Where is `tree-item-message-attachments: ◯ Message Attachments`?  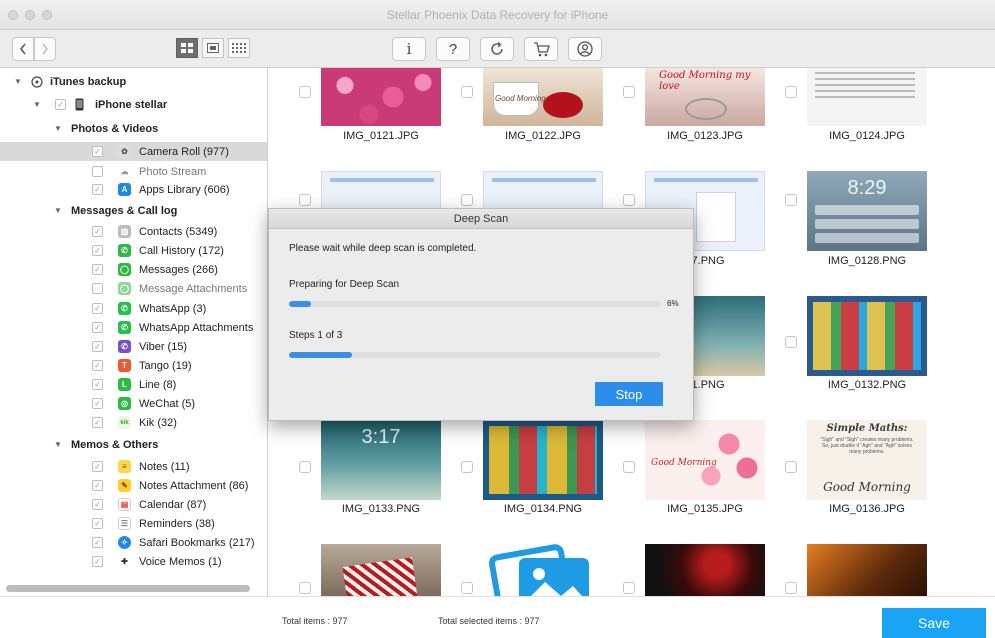 tree-item-message-attachments: ◯ Message Attachments is located at coordinates (133, 288).